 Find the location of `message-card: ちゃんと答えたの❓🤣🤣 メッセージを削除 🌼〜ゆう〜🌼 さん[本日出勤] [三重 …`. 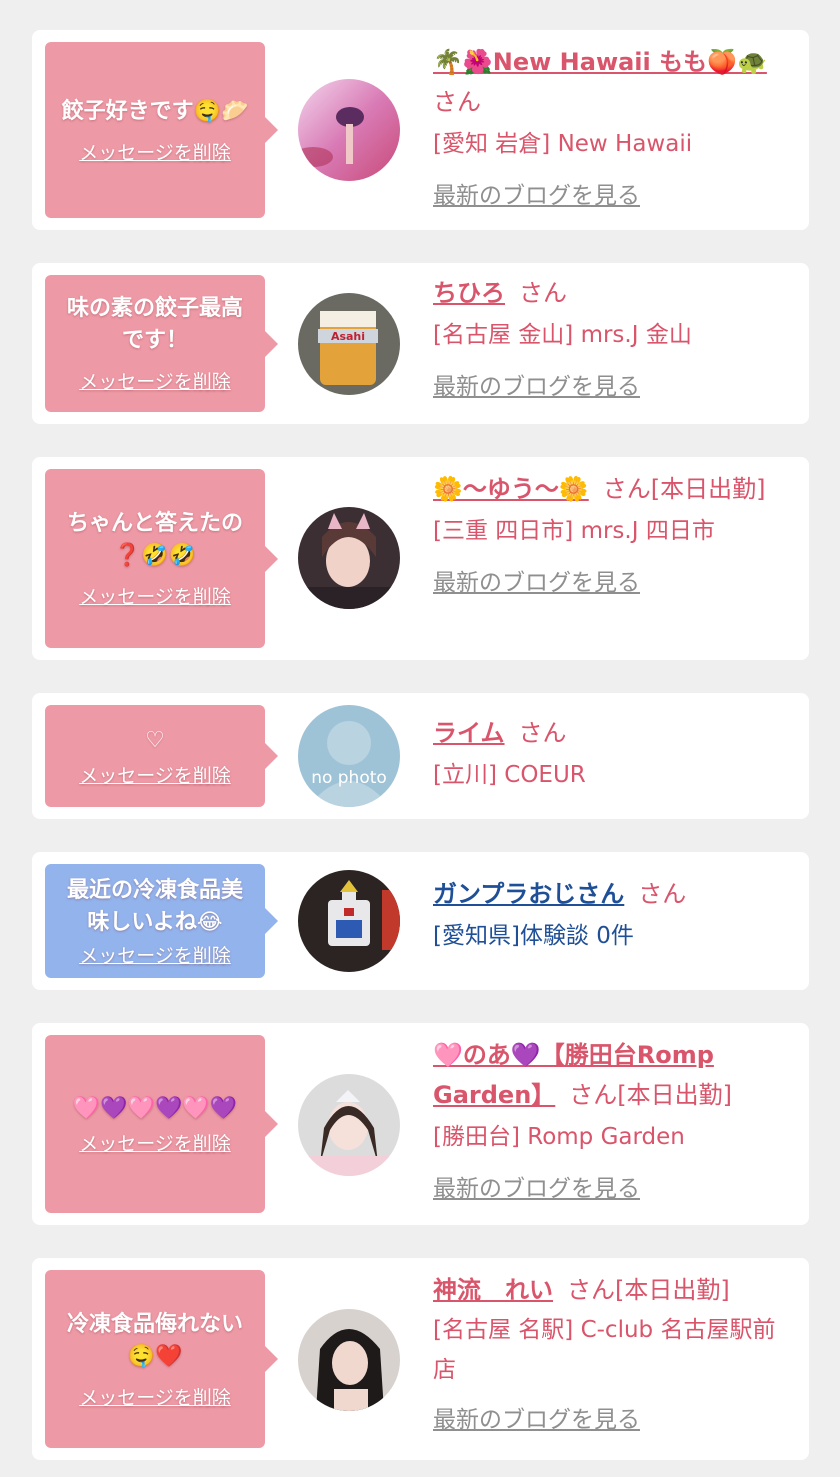

message-card: ちゃんと答えたの❓🤣🤣 メッセージを削除 🌼〜ゆう〜🌼 さん[本日出勤] [三重 … is located at coordinates (420, 558).